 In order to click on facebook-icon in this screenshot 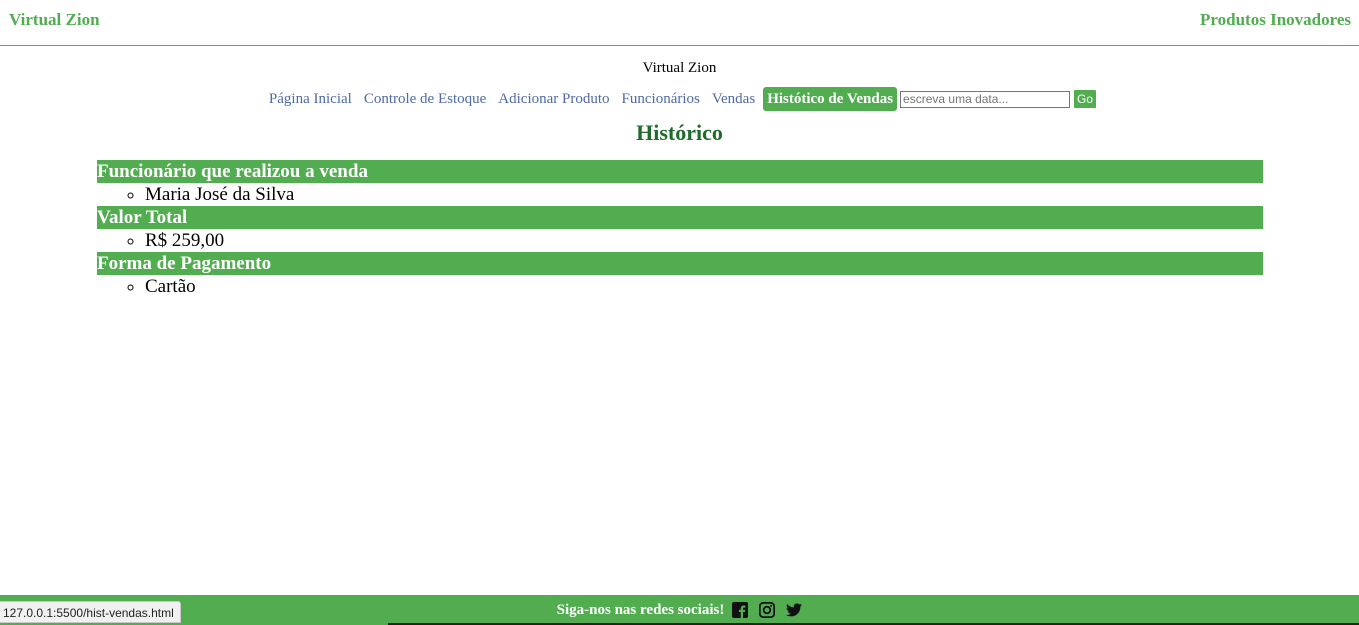, I will do `click(740, 610)`.